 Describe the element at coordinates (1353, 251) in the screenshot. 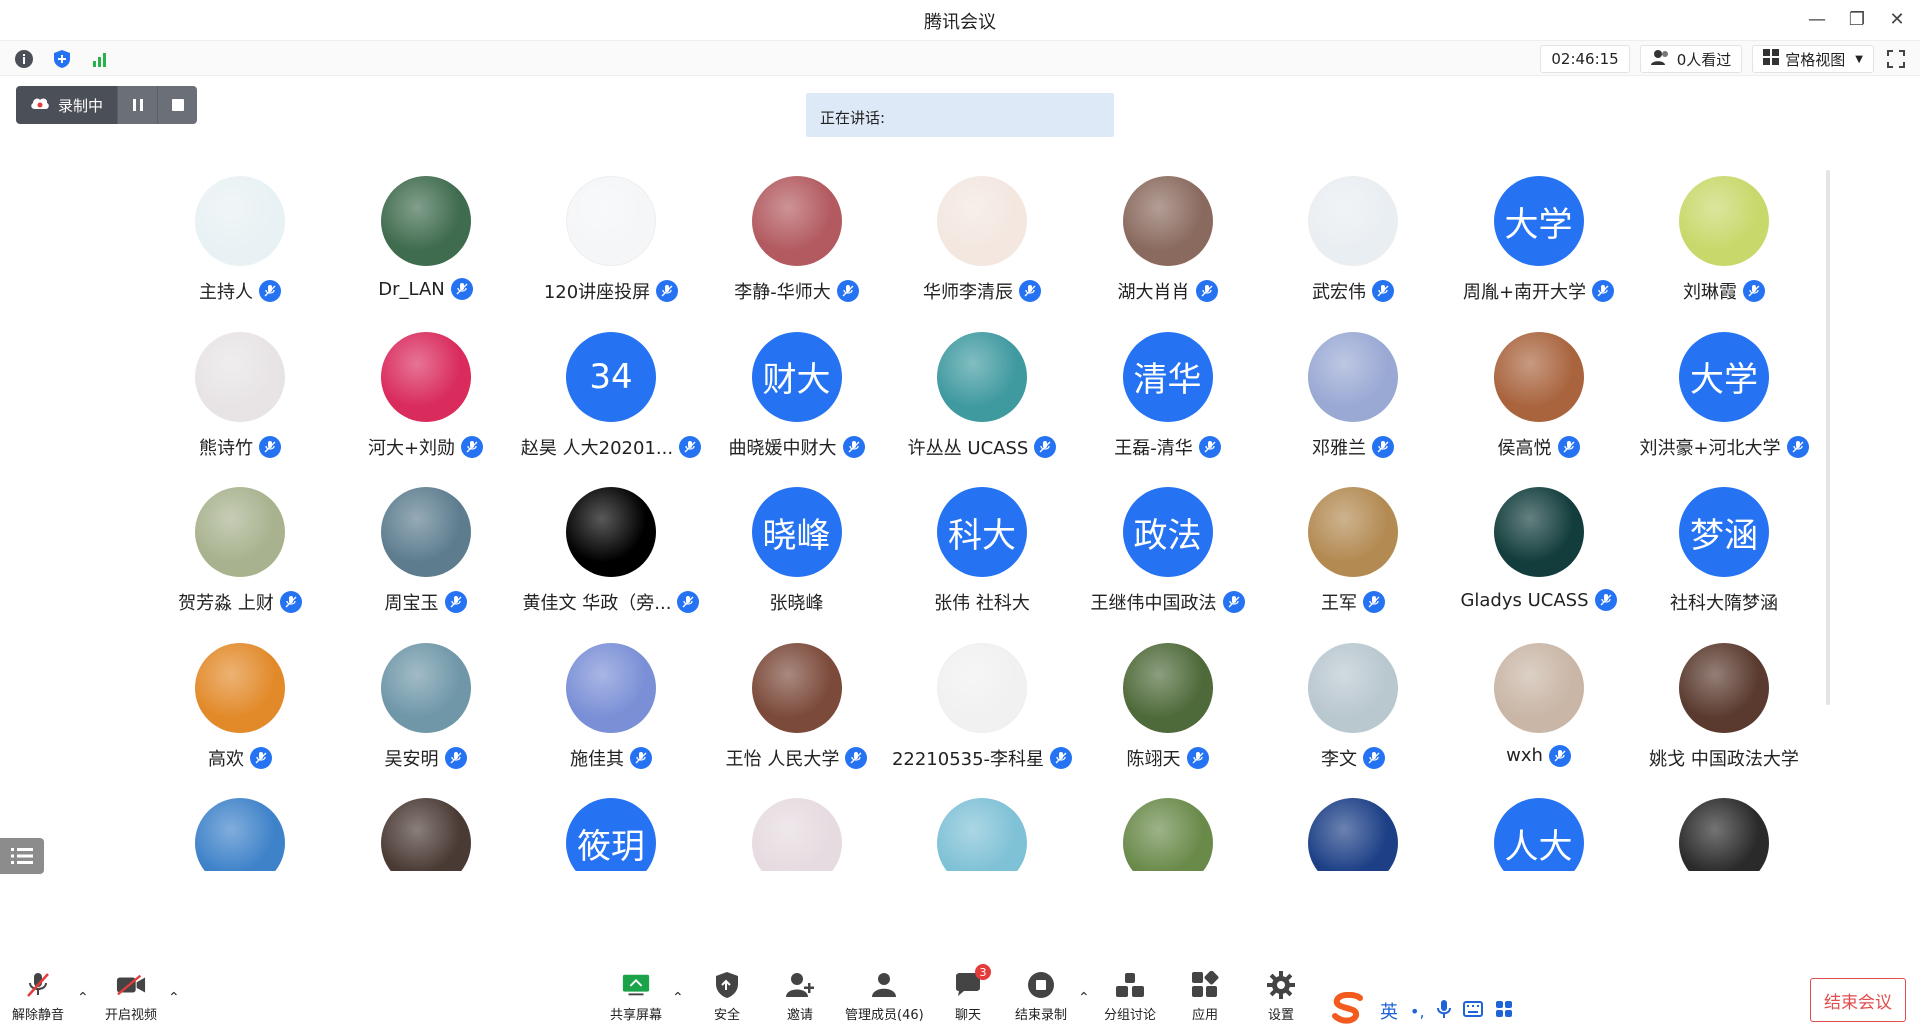

I see `participant-tile: 武宏伟` at that location.